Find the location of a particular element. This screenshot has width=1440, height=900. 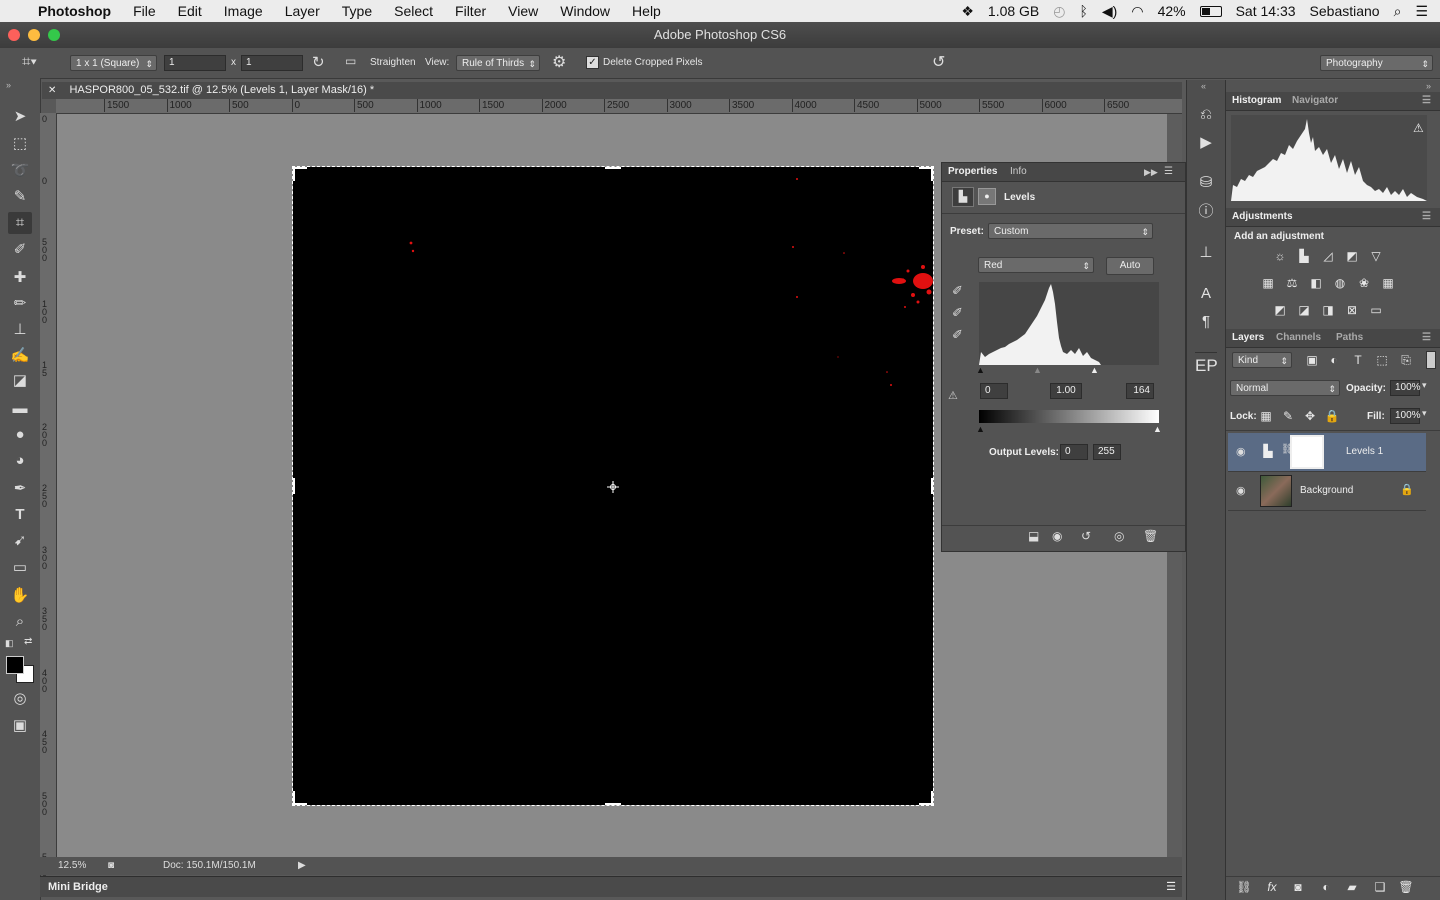

delete-adjustment-icon: 🗑 is located at coordinates (1150, 536).